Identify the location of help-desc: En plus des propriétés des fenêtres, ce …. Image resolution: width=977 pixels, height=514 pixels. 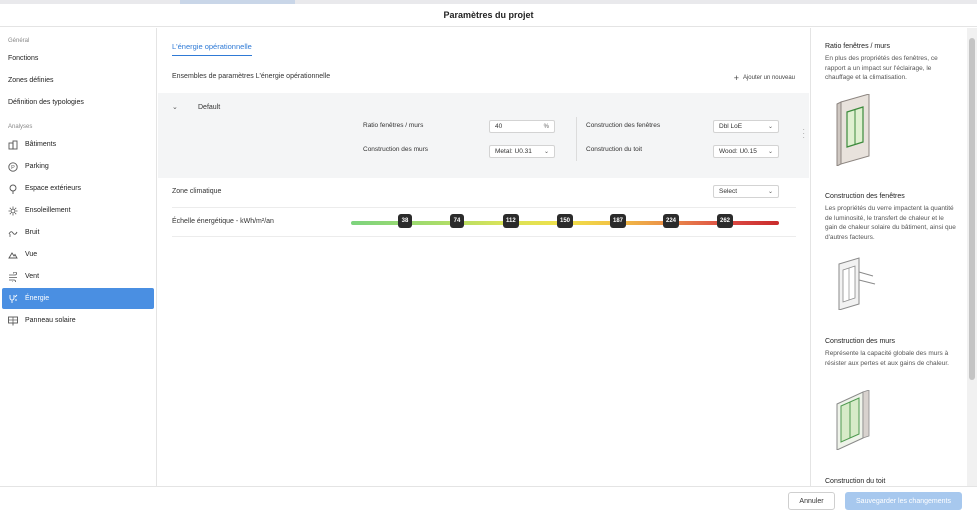
(881, 68).